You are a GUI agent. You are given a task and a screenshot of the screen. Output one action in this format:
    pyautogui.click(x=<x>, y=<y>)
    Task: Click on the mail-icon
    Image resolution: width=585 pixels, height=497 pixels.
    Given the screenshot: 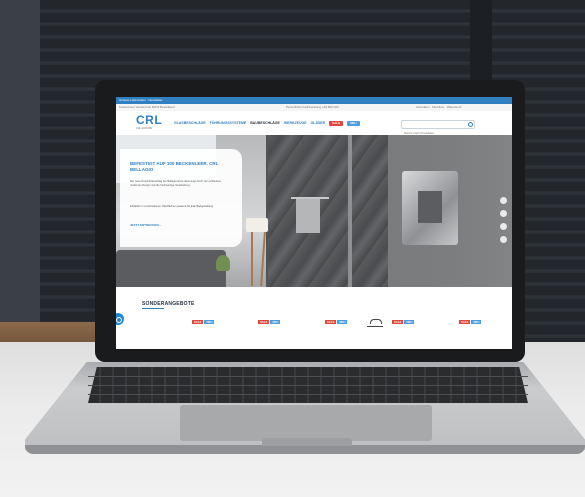 What is the action you would take?
    pyautogui.click(x=503, y=213)
    